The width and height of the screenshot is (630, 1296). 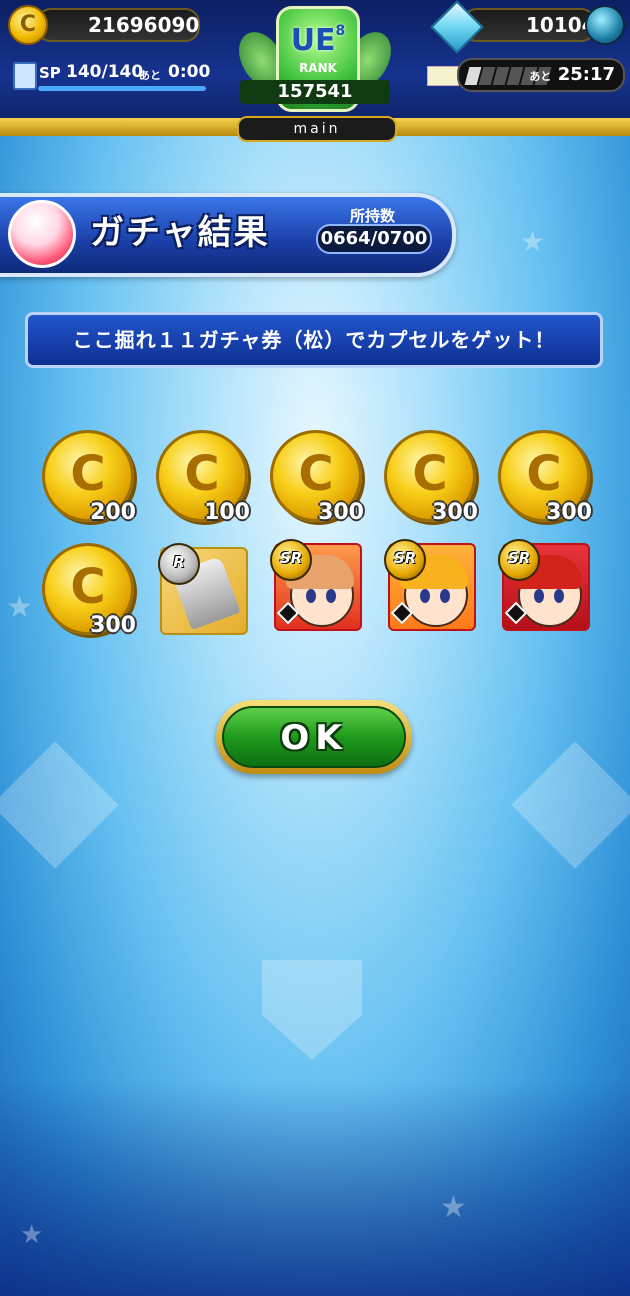 What do you see at coordinates (150, 75) in the screenshot?
I see `sp-ato-label: あと` at bounding box center [150, 75].